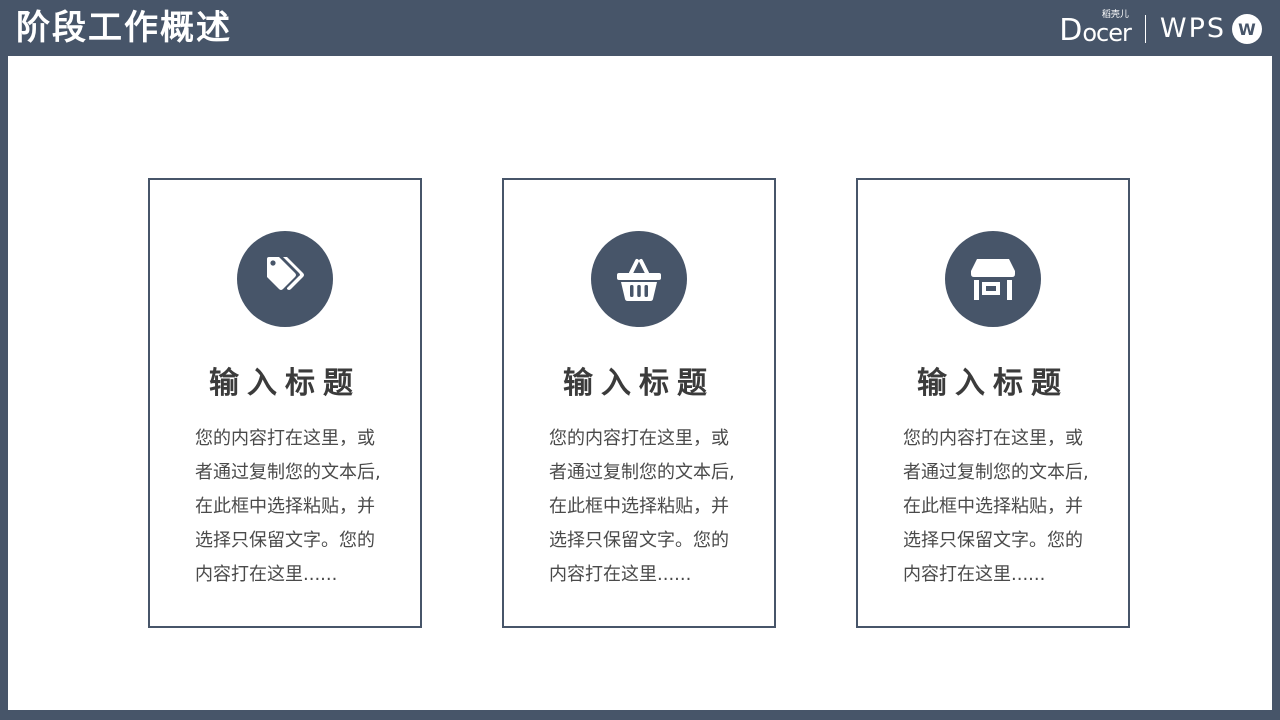 The height and width of the screenshot is (720, 1280). What do you see at coordinates (1070, 30) in the screenshot?
I see `docer-logo-mark: D` at bounding box center [1070, 30].